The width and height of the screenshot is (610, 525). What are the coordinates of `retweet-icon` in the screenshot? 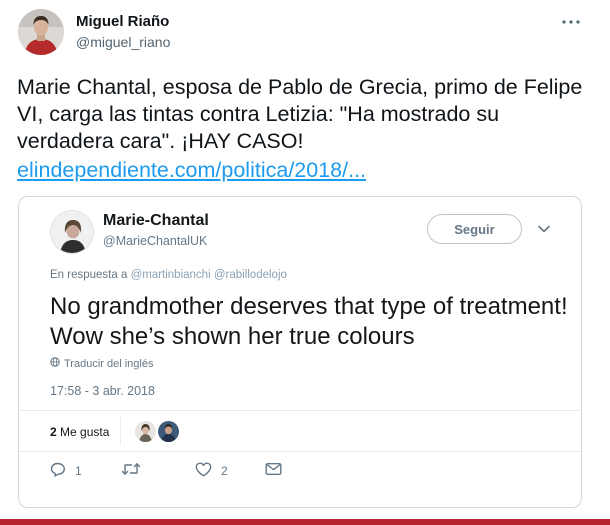 It's located at (131, 470).